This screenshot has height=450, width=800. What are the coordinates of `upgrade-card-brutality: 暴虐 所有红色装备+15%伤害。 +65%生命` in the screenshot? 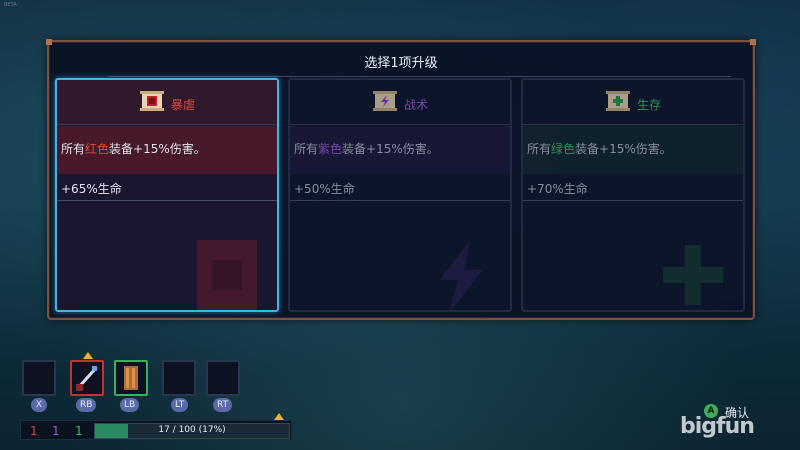 It's located at (167, 195).